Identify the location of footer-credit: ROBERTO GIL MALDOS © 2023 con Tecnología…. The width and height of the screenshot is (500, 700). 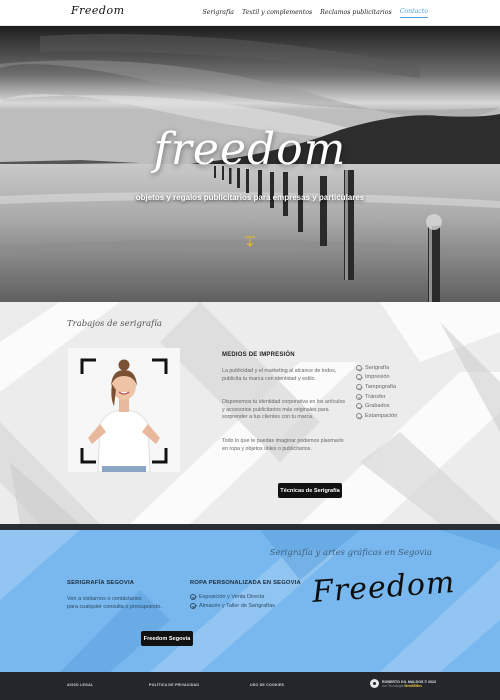
(403, 683).